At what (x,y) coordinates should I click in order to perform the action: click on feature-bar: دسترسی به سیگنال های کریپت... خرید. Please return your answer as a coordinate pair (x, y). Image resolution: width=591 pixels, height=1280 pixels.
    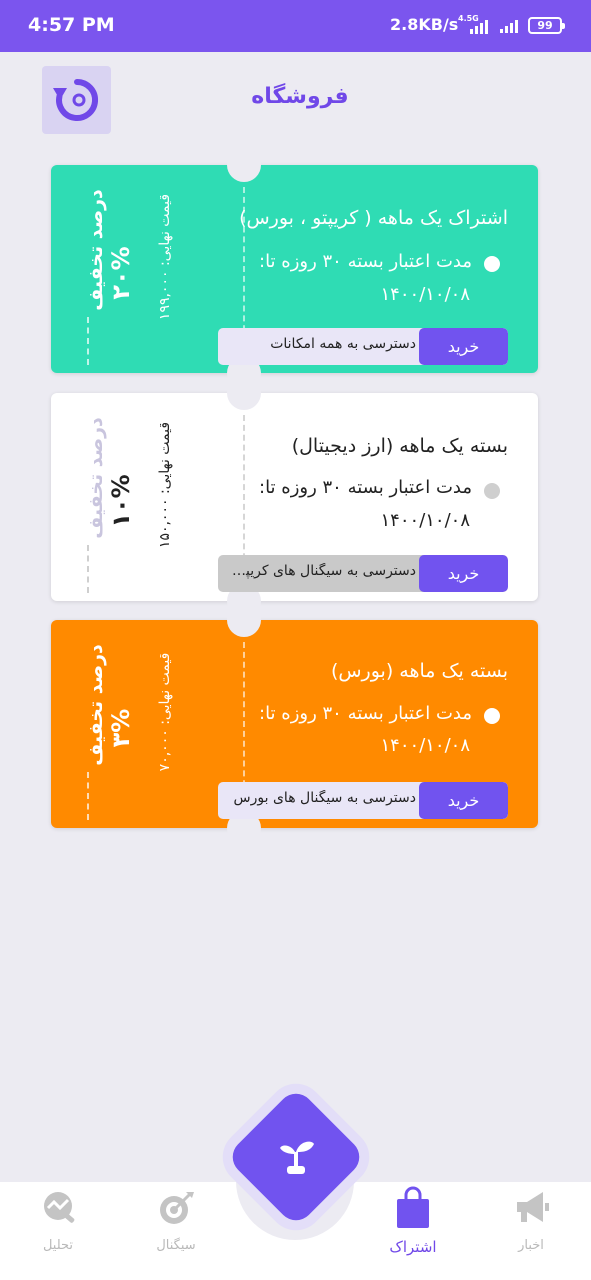
    Looking at the image, I should click on (363, 573).